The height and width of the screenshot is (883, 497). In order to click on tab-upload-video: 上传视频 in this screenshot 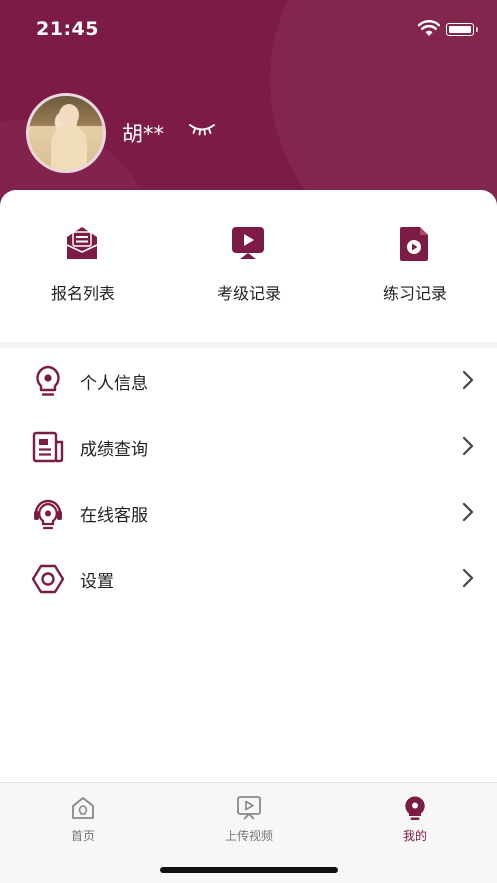, I will do `click(249, 818)`.